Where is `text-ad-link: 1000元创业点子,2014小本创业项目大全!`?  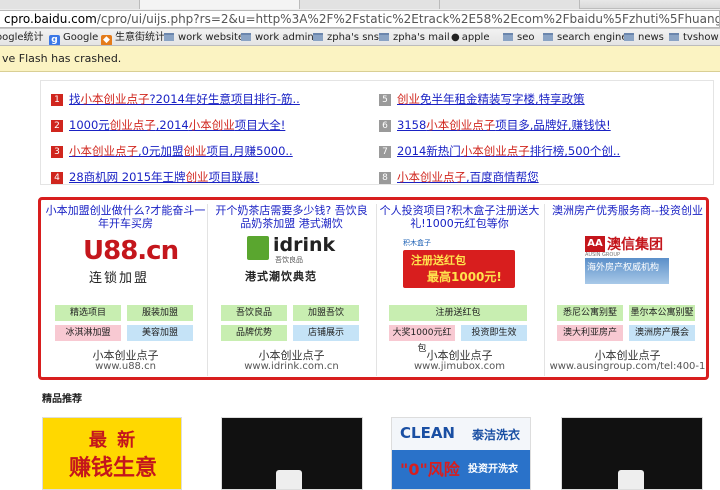 text-ad-link: 1000元创业点子,2014小本创业项目大全! is located at coordinates (177, 125).